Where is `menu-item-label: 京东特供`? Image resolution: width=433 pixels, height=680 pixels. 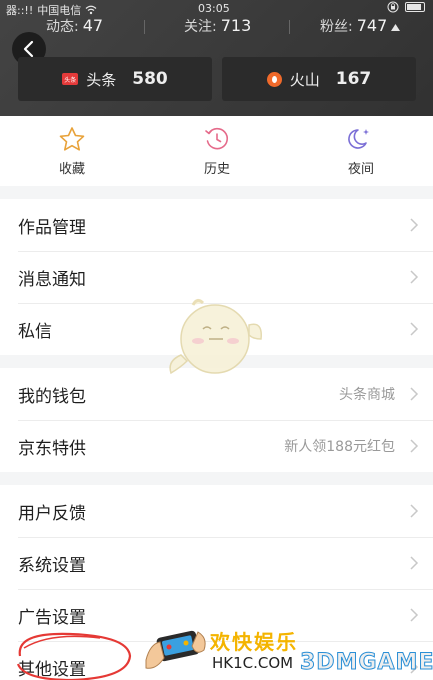
menu-item-label: 京东特供 is located at coordinates (52, 446).